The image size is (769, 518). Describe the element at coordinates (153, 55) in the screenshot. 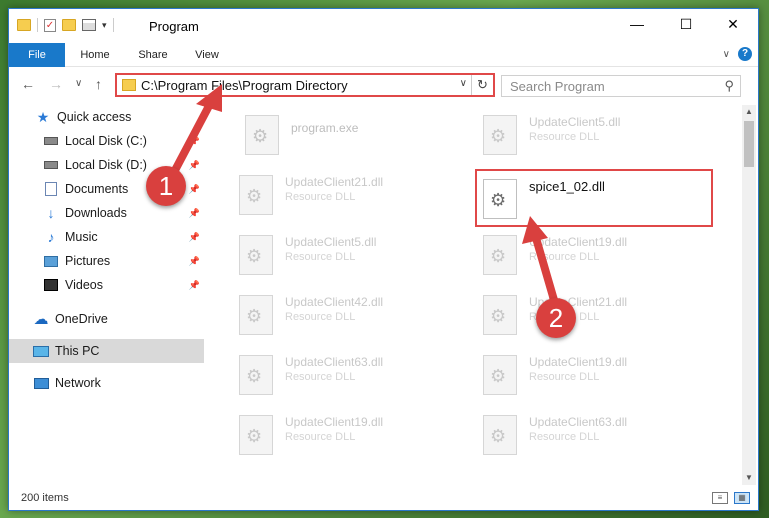

I see `tab-share: Share` at that location.